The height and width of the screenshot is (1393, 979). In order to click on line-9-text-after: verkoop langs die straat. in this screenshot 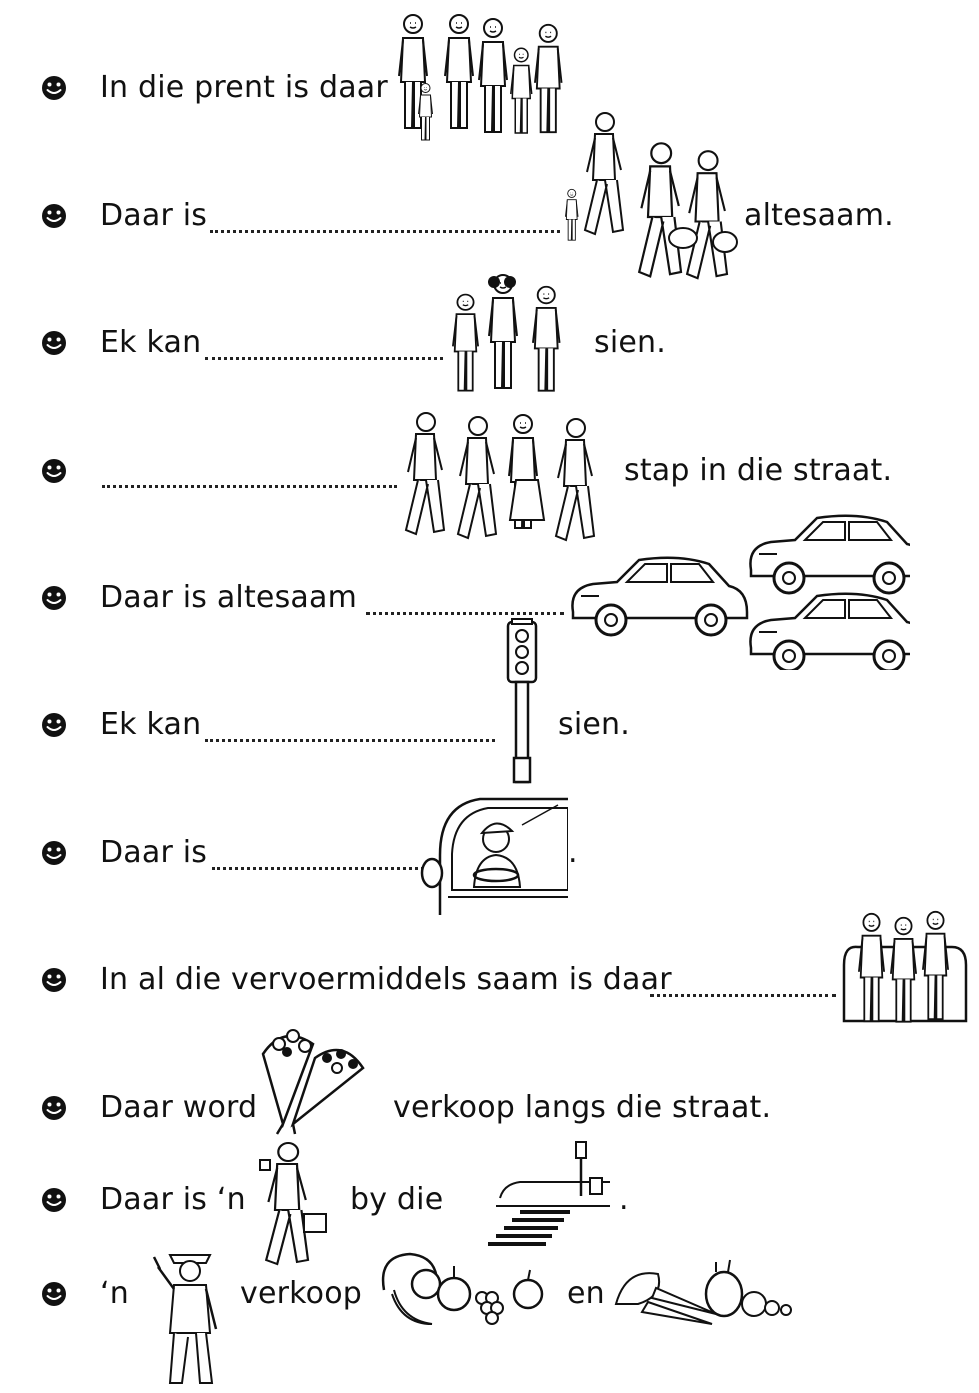, I will do `click(582, 1107)`.